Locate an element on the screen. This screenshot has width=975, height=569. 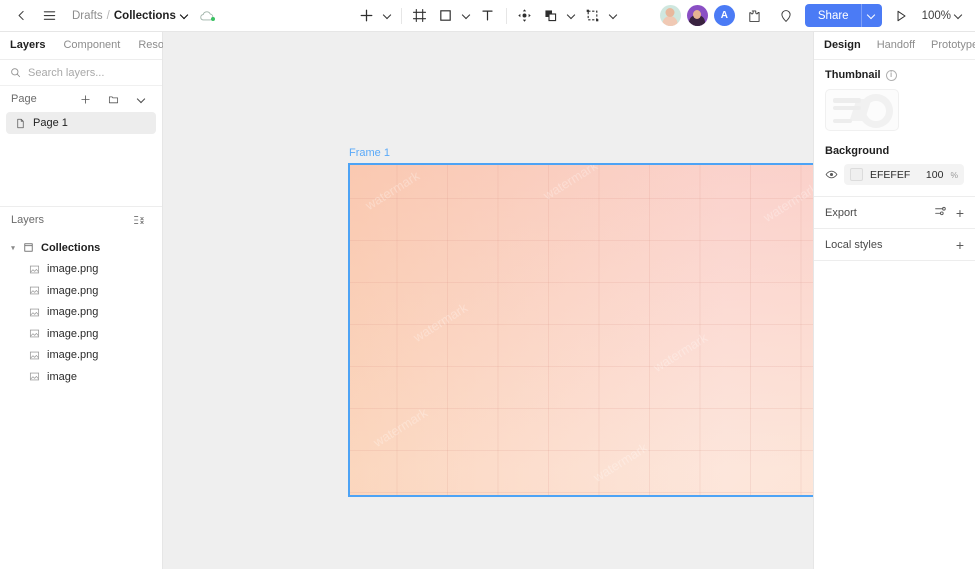
zoom-control: 100% is located at coordinates (942, 16).